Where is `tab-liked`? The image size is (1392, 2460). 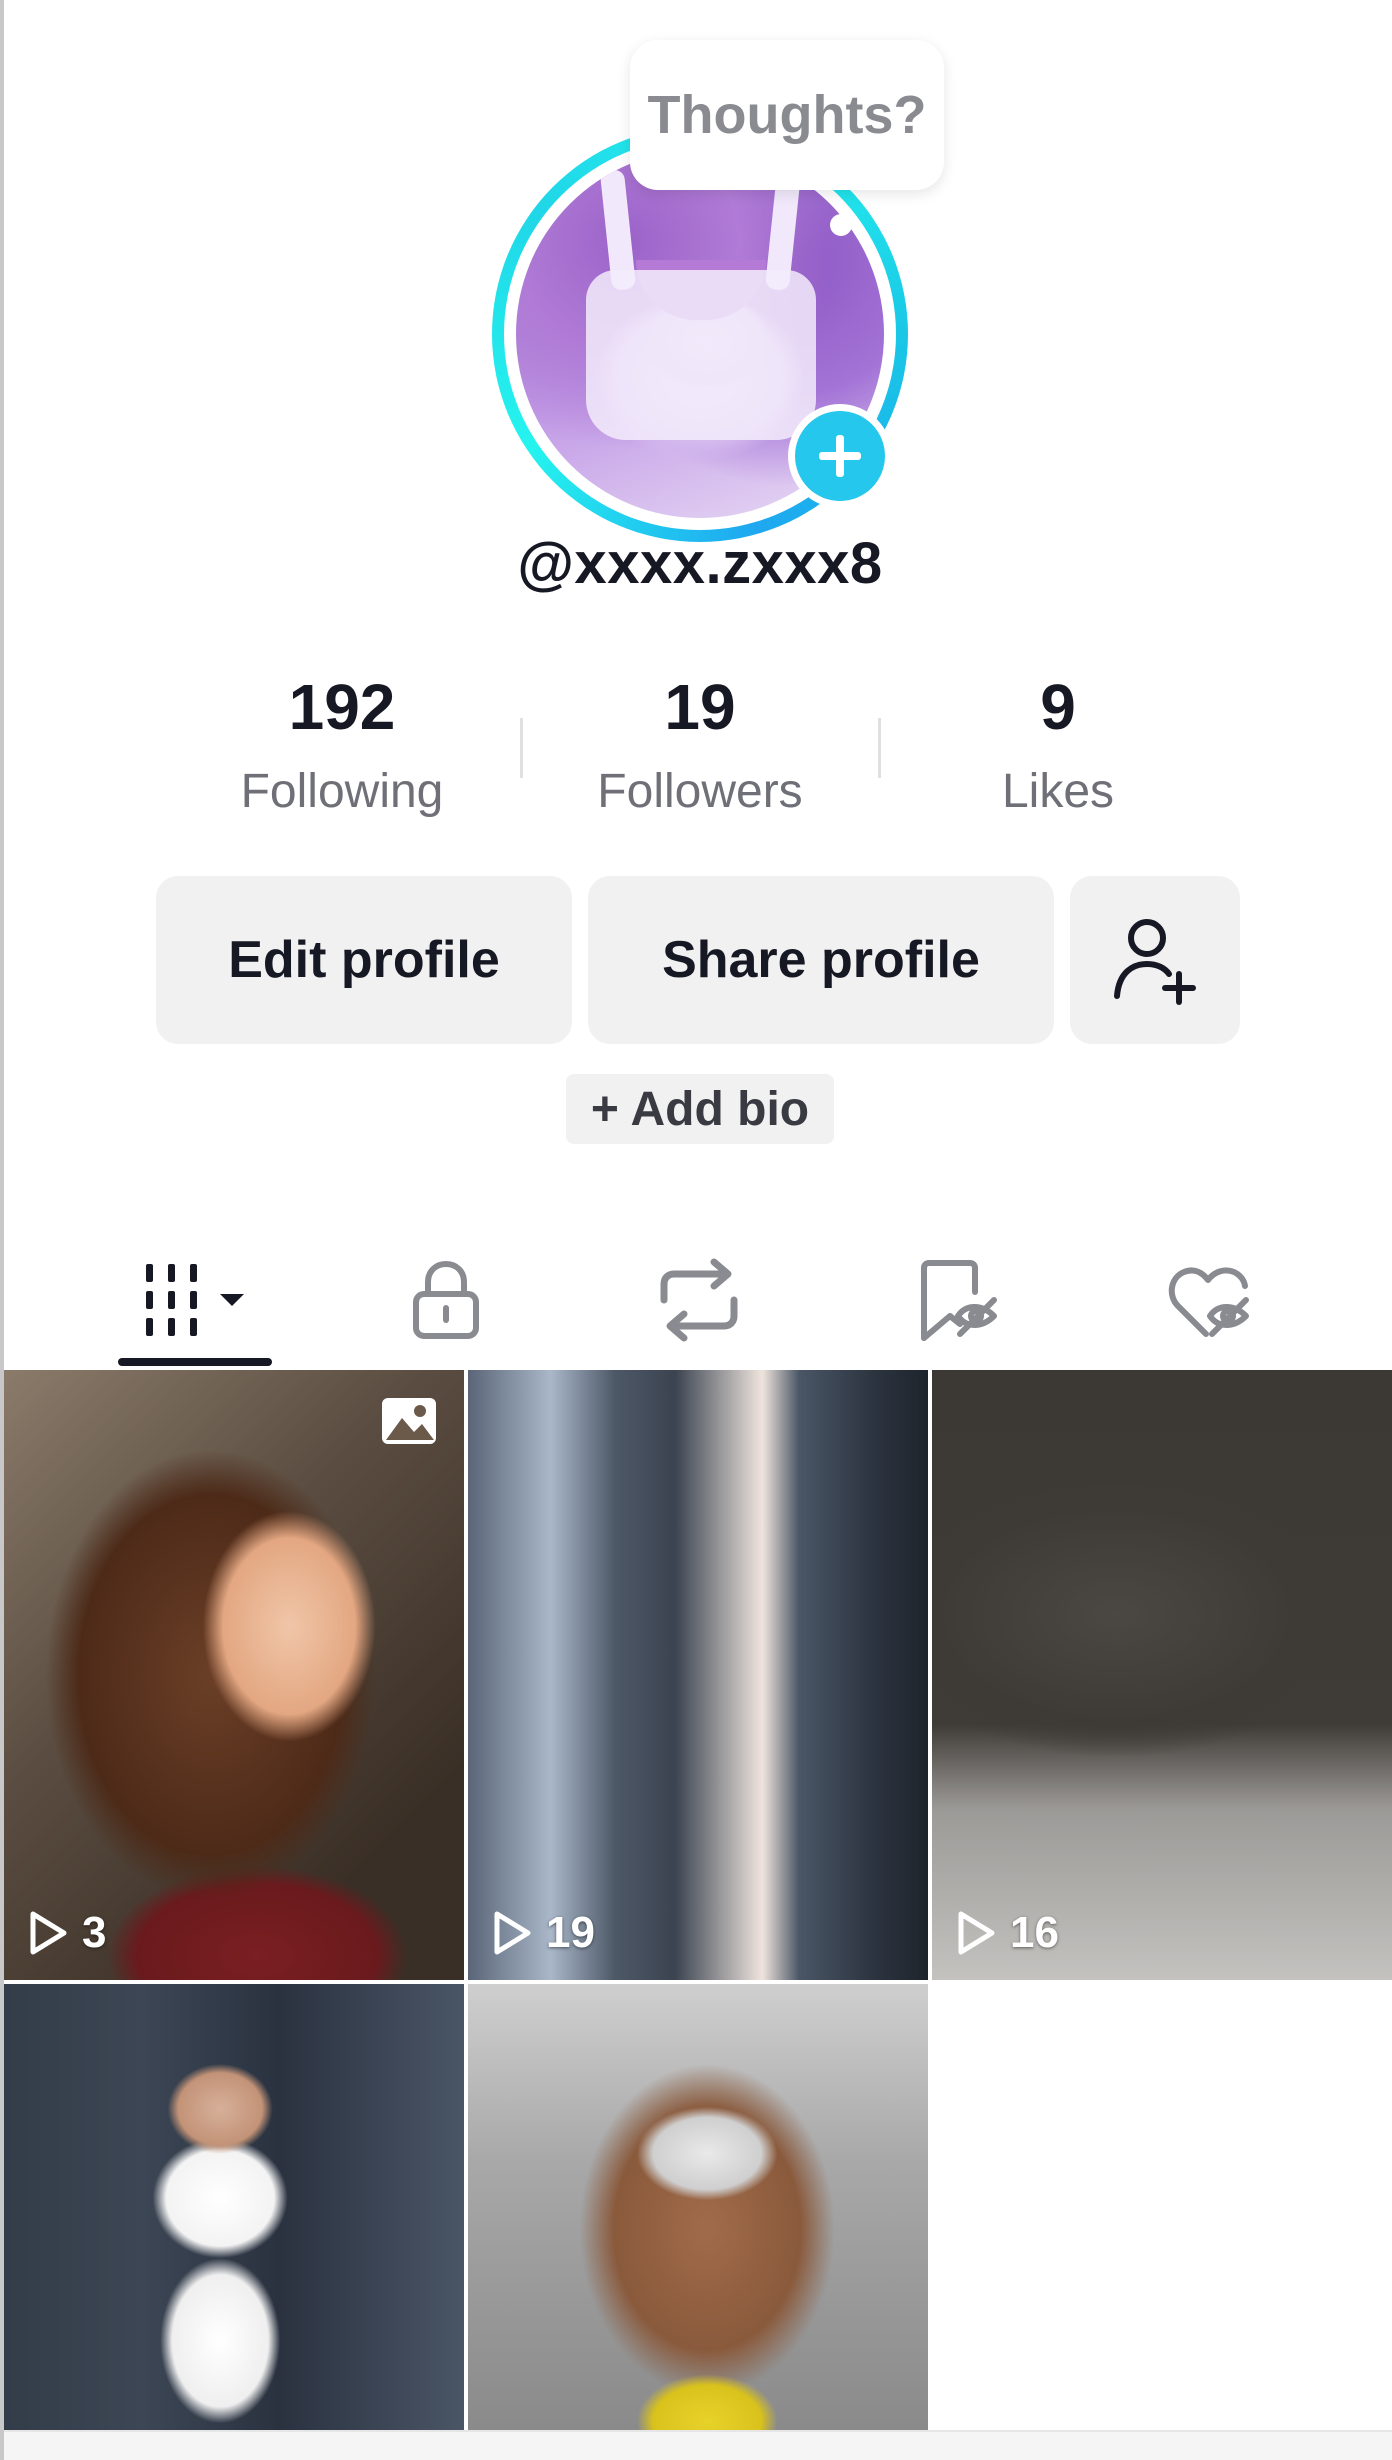
tab-liked is located at coordinates (1211, 1300).